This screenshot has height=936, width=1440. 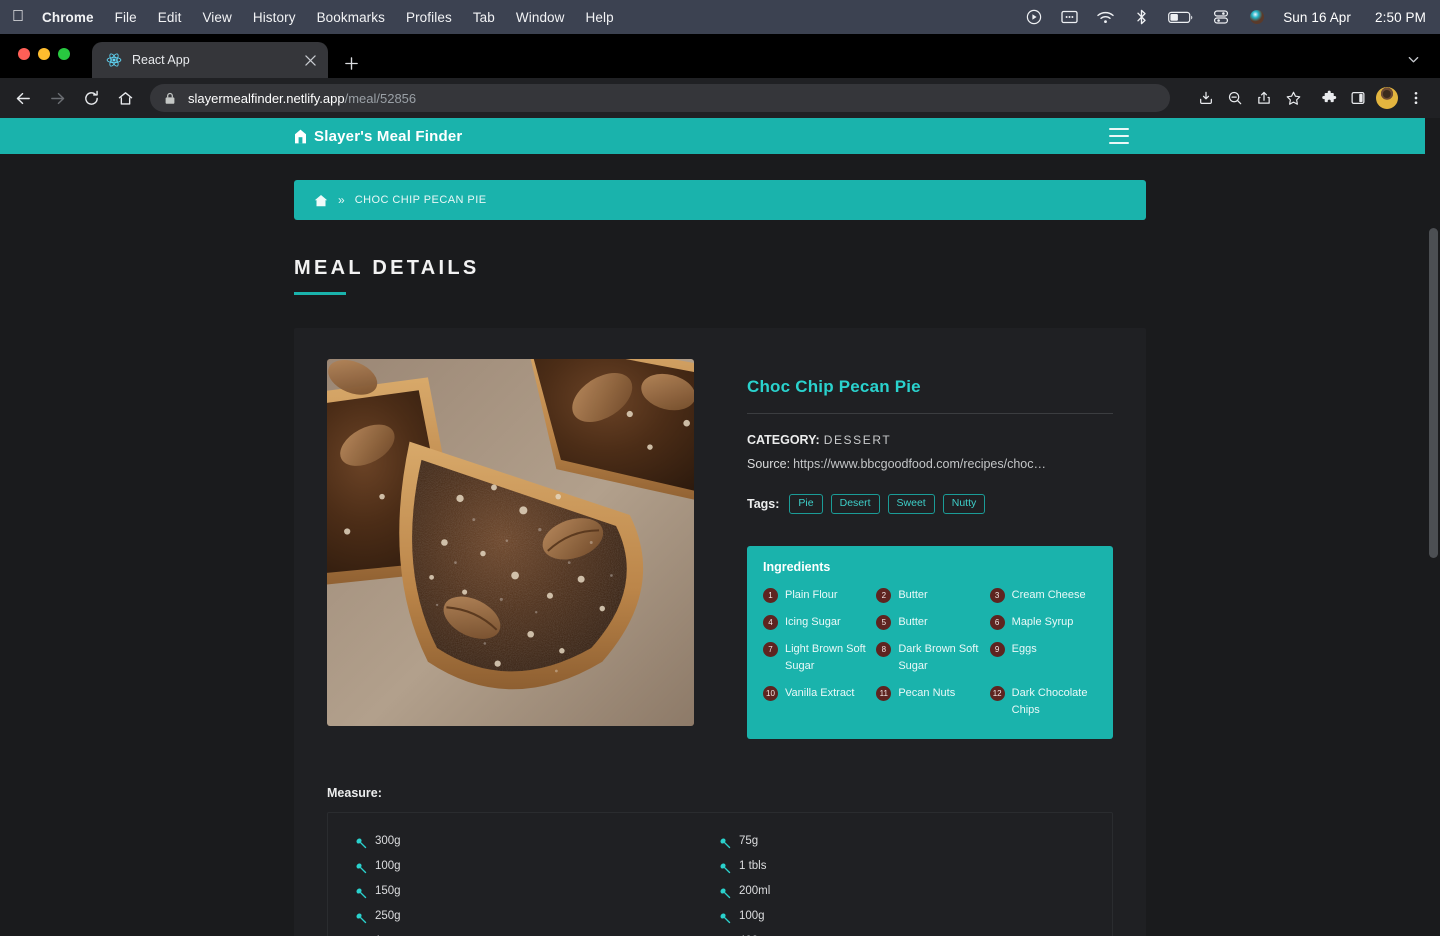 I want to click on chevron-down-icon, so click(x=1413, y=59).